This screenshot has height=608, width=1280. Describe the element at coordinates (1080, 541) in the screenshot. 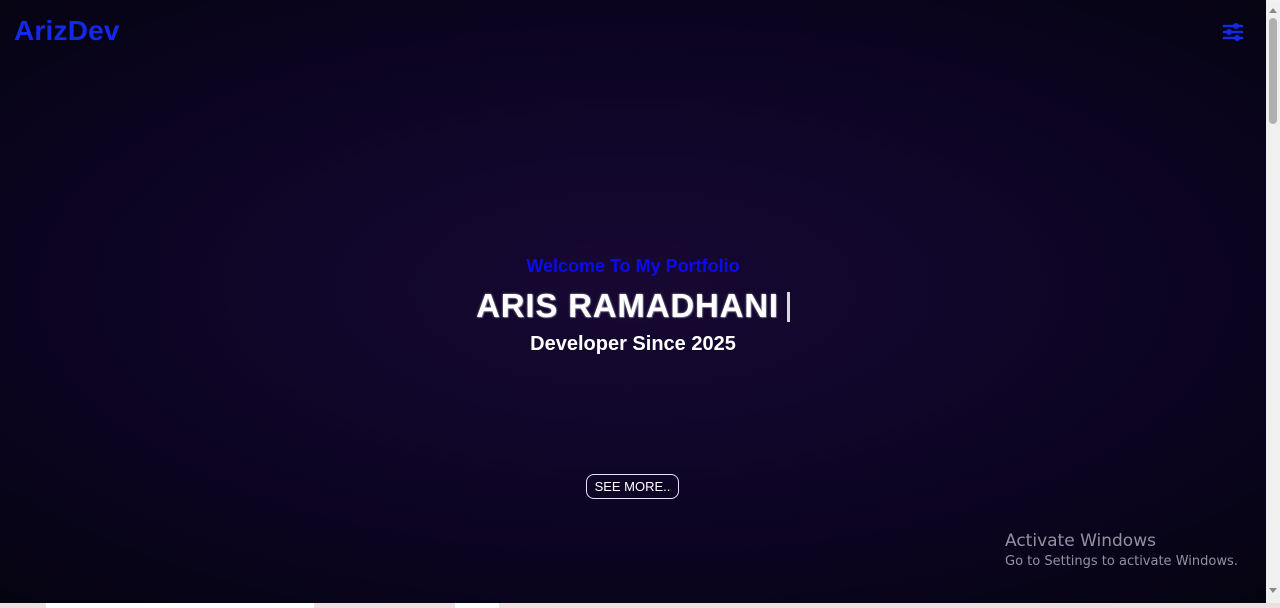

I see `watermark-title: Activate Windows` at that location.